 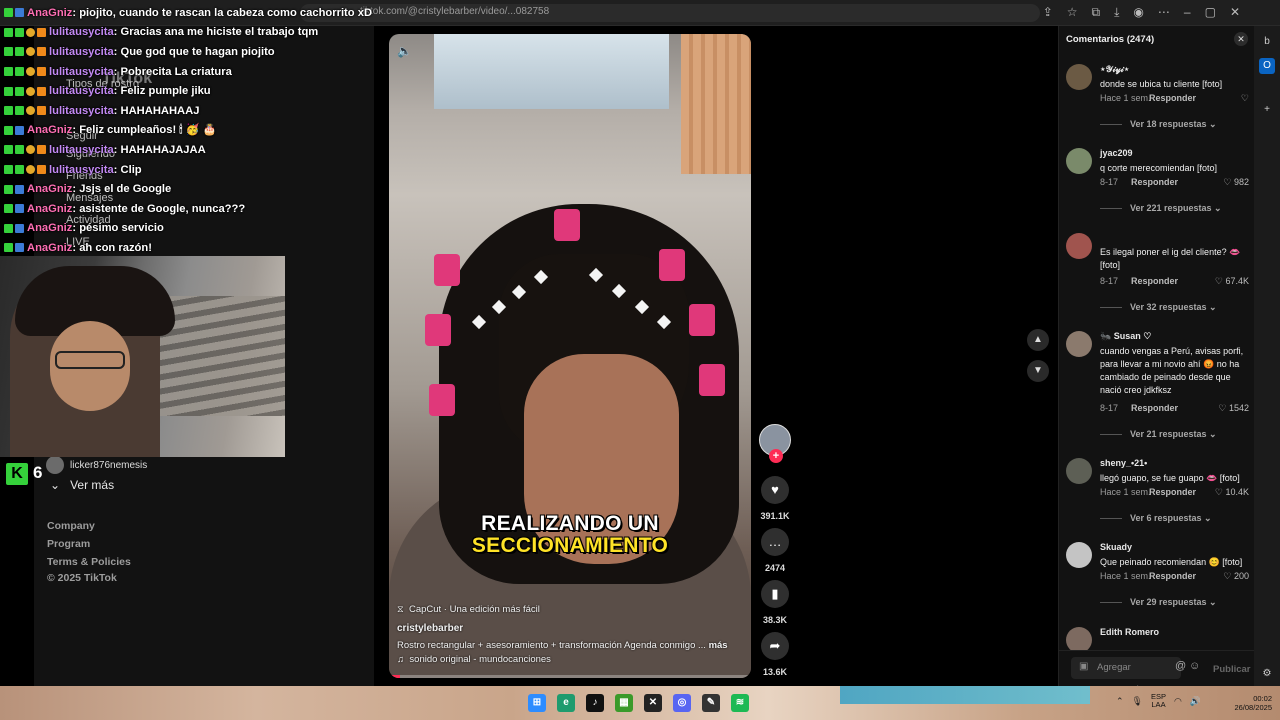 What do you see at coordinates (1235, 12) in the screenshot?
I see `close-window-icon: ✕` at bounding box center [1235, 12].